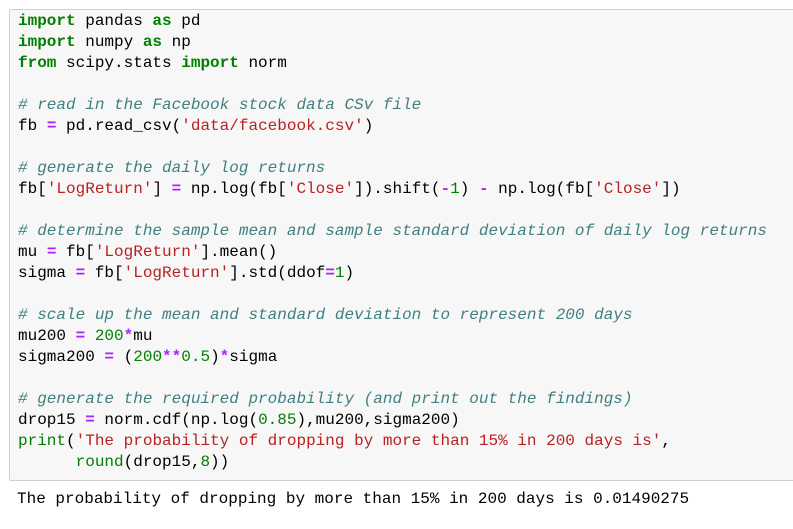  What do you see at coordinates (392, 252) in the screenshot?
I see `code-line: mu = fb['LogReturn'].mean()` at bounding box center [392, 252].